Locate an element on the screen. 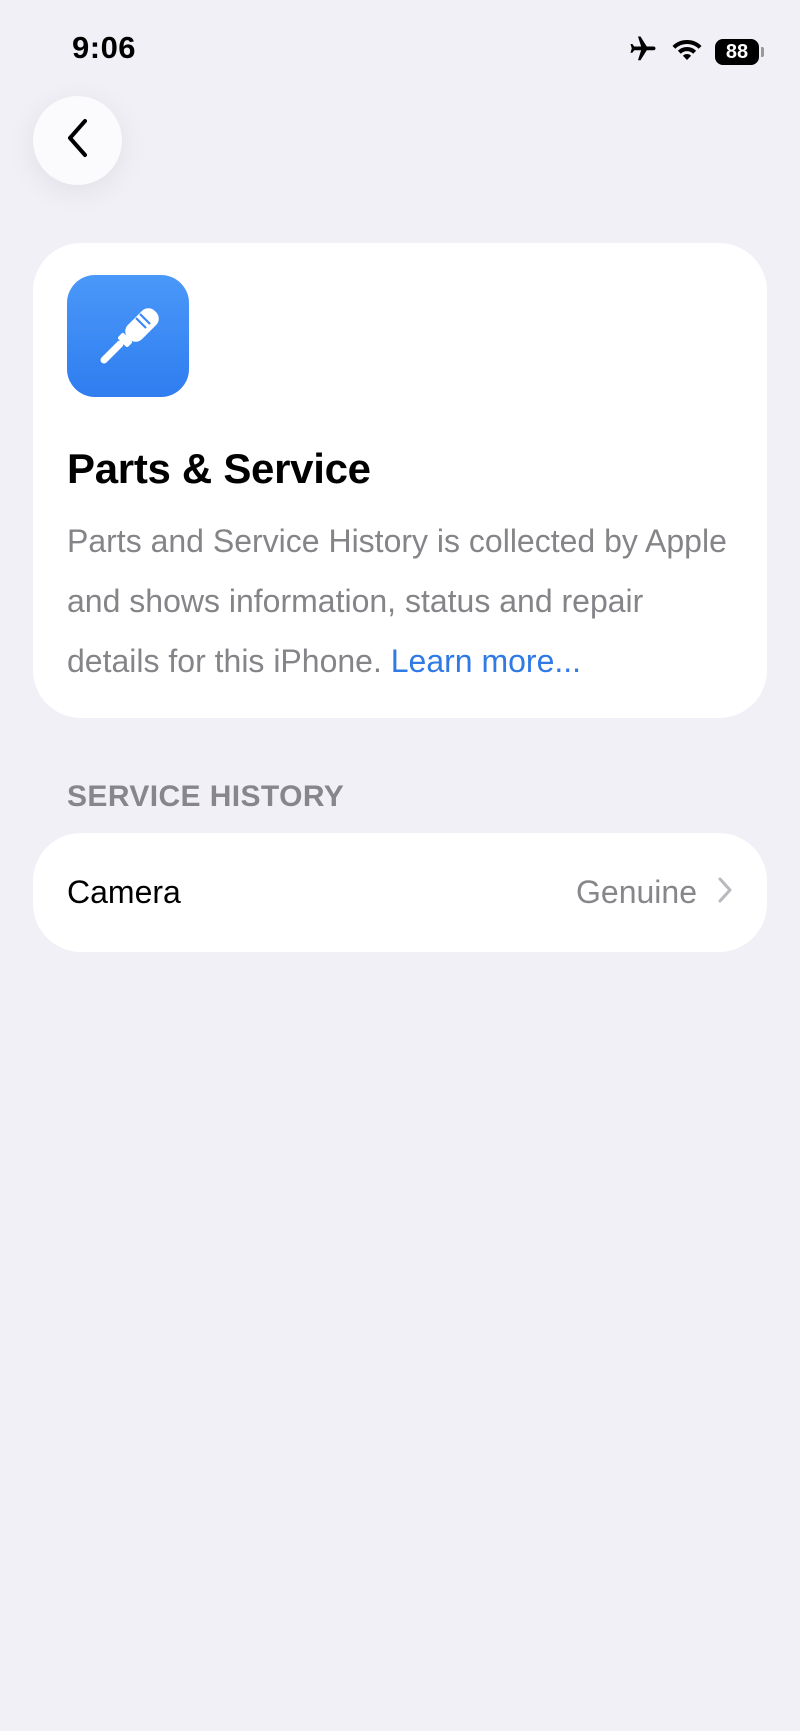 This screenshot has height=1731, width=800. status-icons: 88 is located at coordinates (695, 51).